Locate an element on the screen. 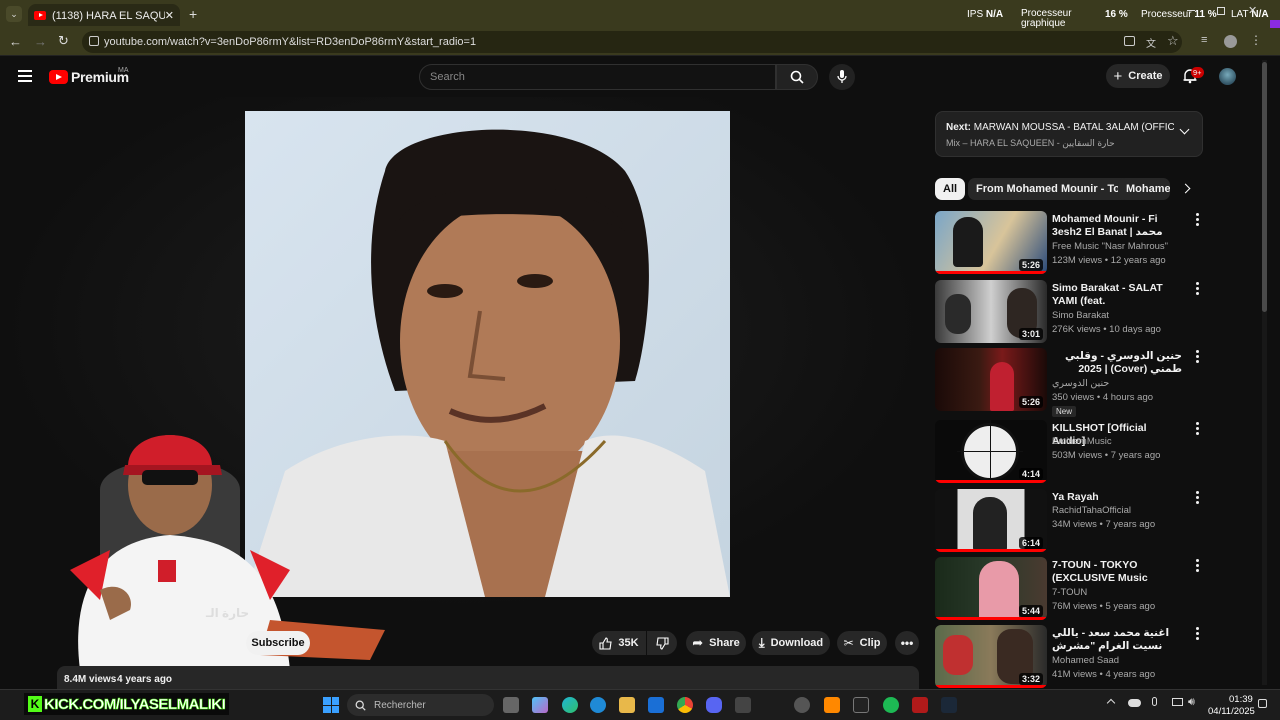 The width and height of the screenshot is (1280, 720). subscribe-button: Subscribe is located at coordinates (278, 643).